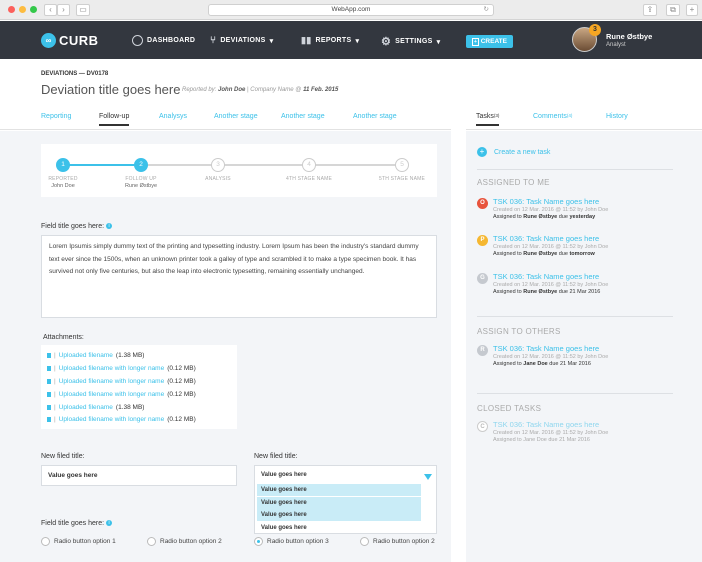  Describe the element at coordinates (63, 456) in the screenshot. I see `new-field-1-label: New filed title:` at that location.